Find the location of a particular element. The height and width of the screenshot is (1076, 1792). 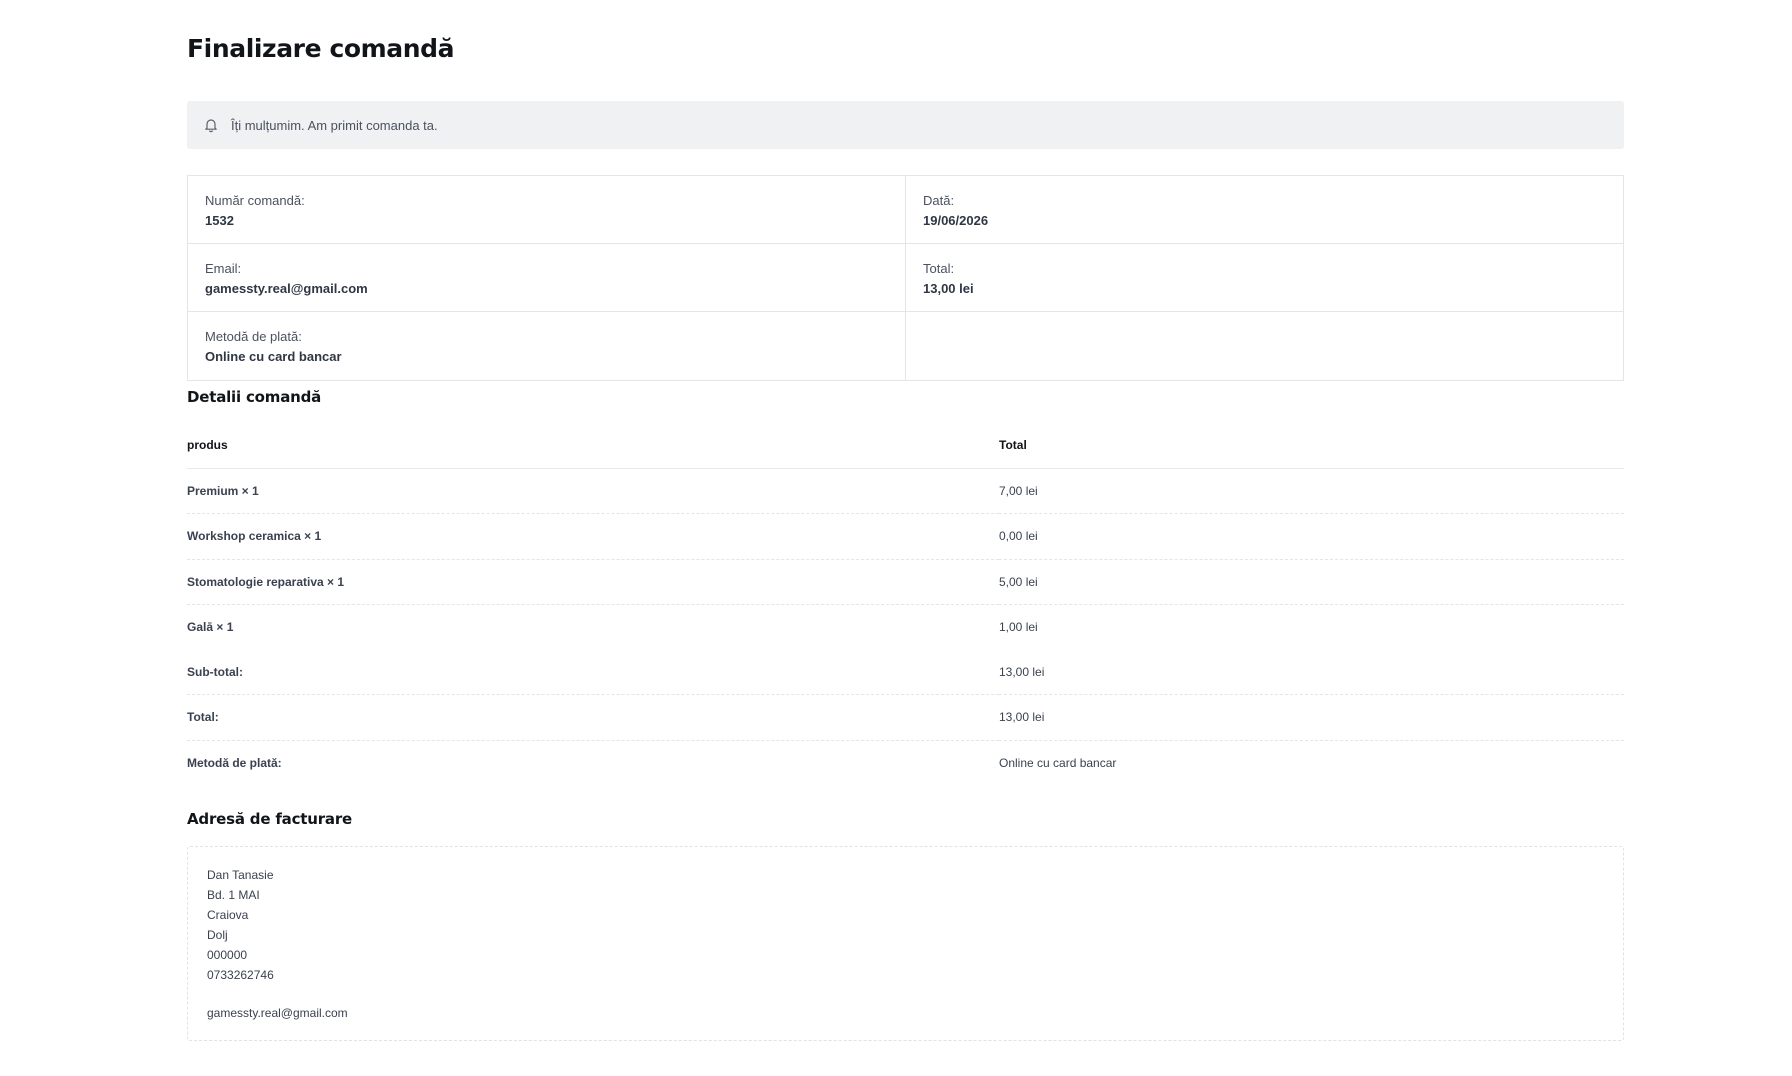

order-number-label: Număr comandă: is located at coordinates (255, 200).